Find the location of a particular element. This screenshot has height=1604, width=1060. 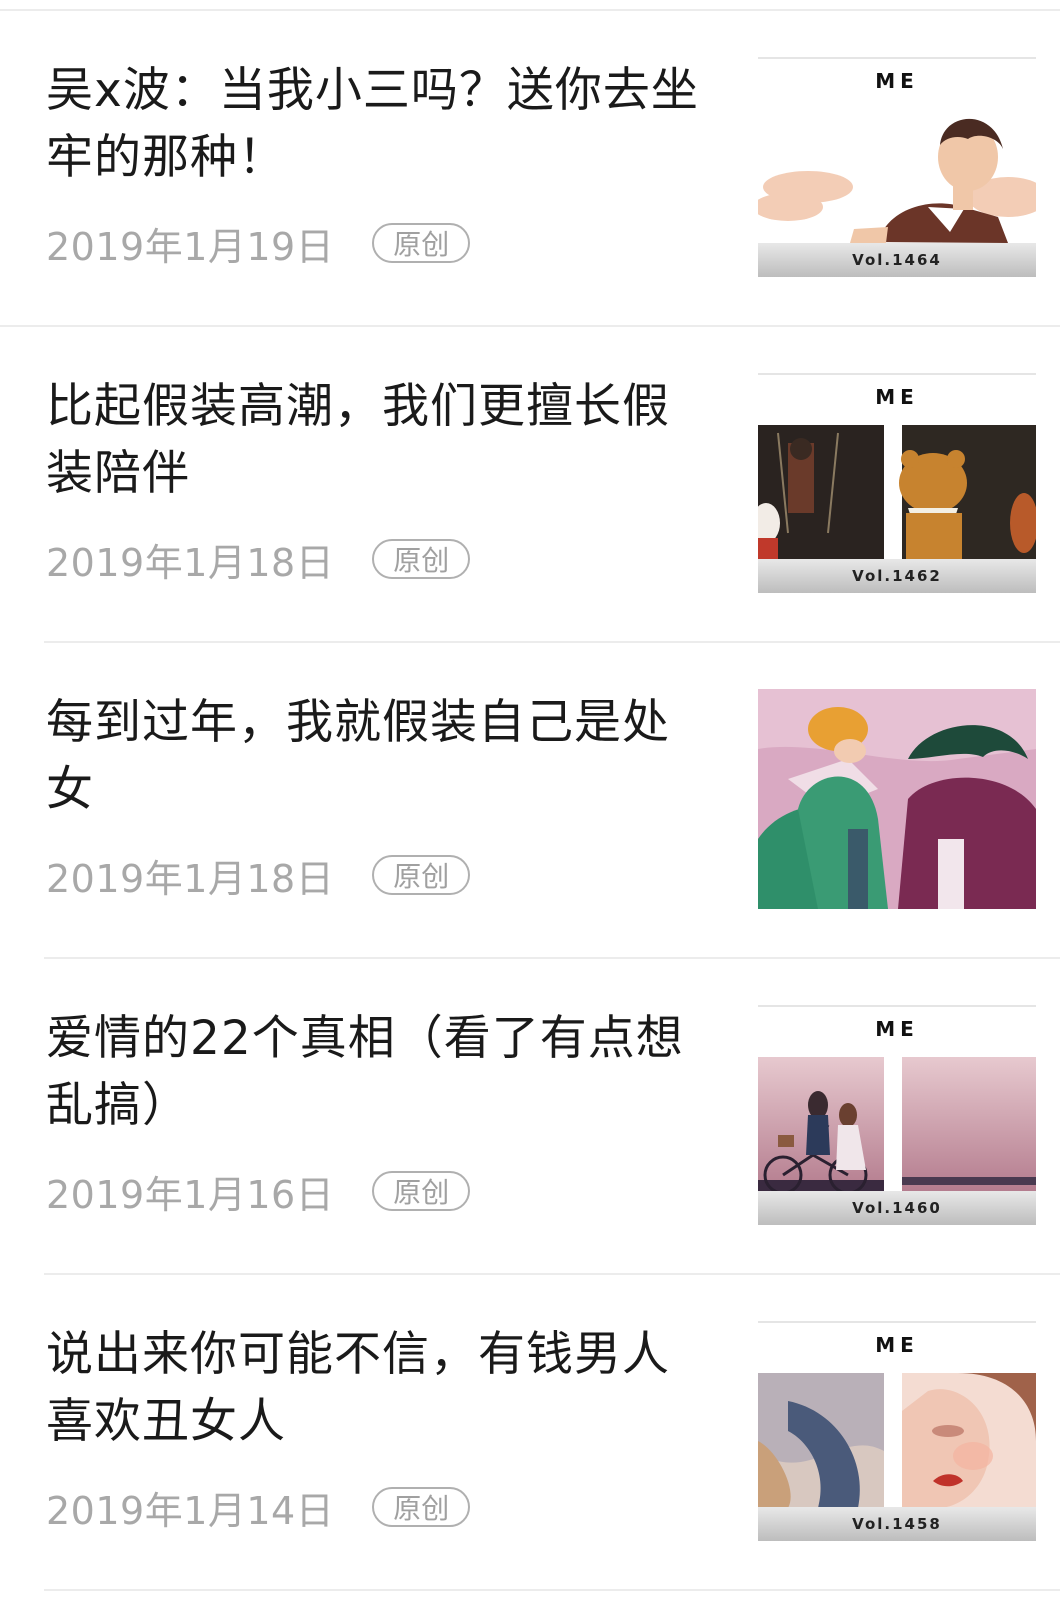

article-date: 2019年1月19日 is located at coordinates (190, 246).